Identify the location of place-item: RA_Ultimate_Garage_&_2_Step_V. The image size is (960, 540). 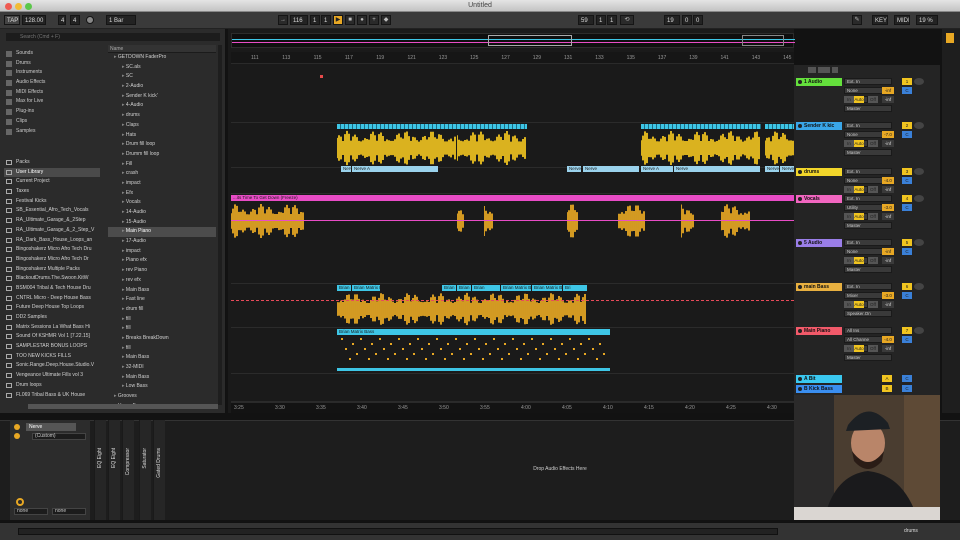
(52, 231).